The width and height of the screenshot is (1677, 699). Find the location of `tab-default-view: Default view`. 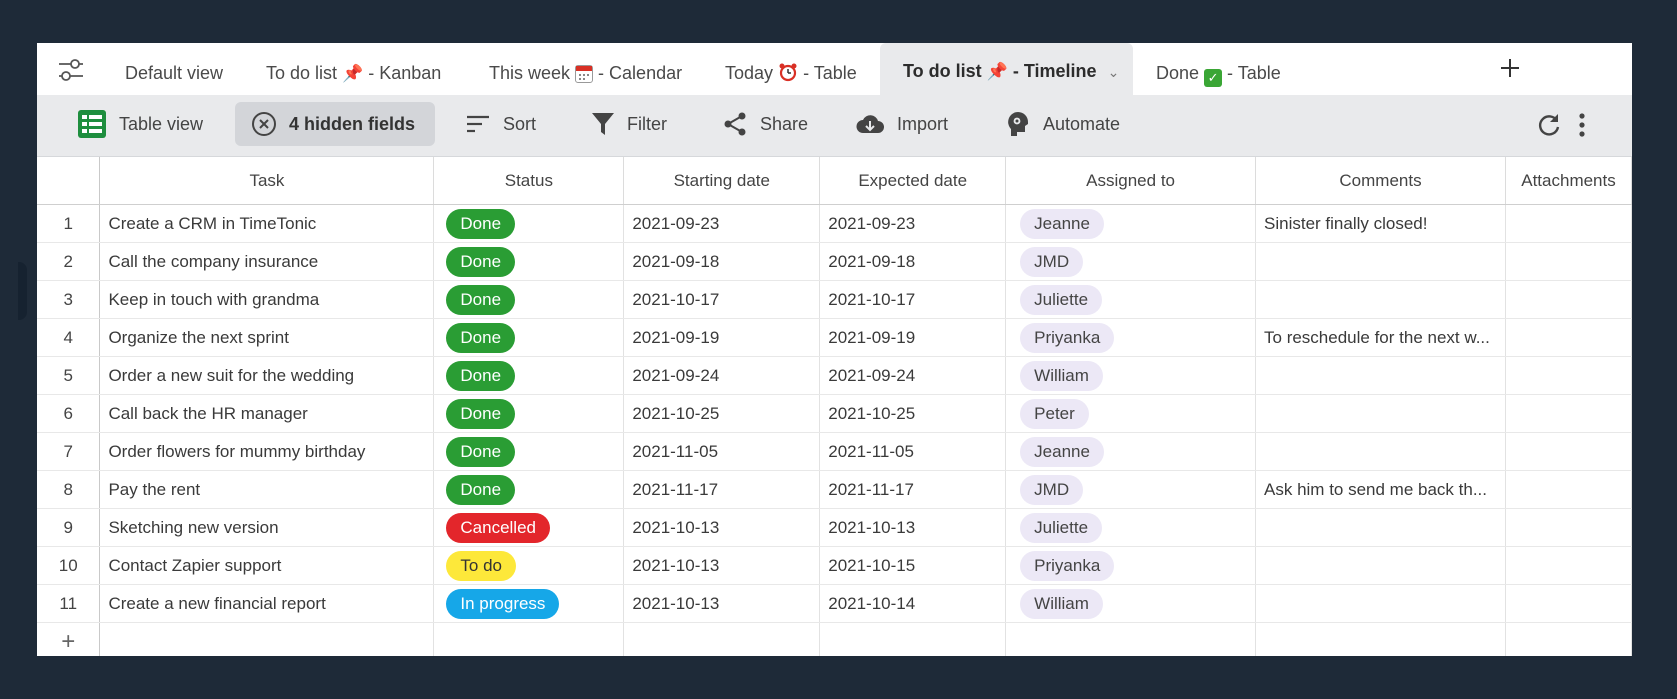

tab-default-view: Default view is located at coordinates (174, 69).